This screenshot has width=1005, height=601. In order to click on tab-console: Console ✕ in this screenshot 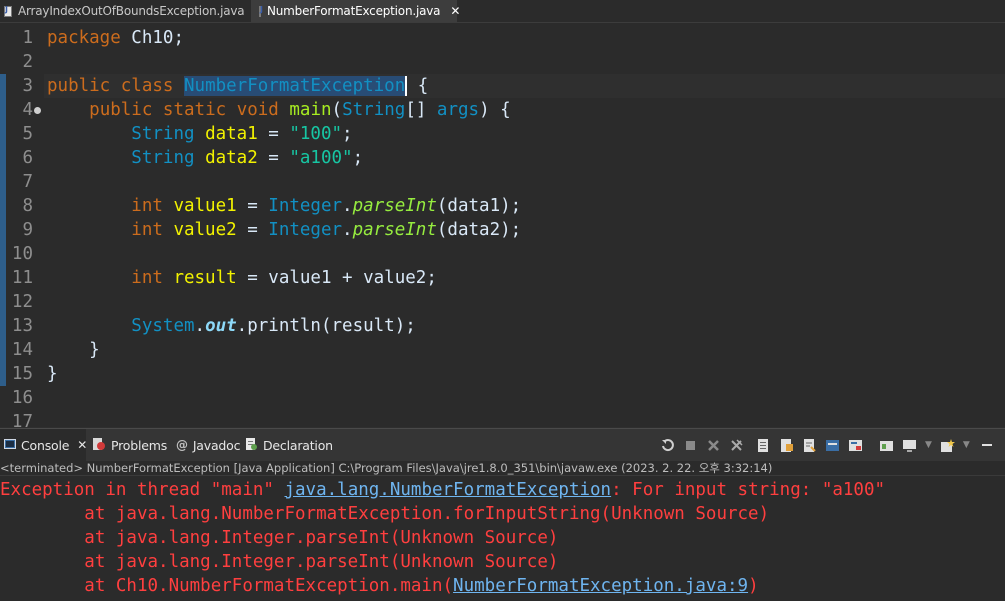, I will do `click(43, 445)`.